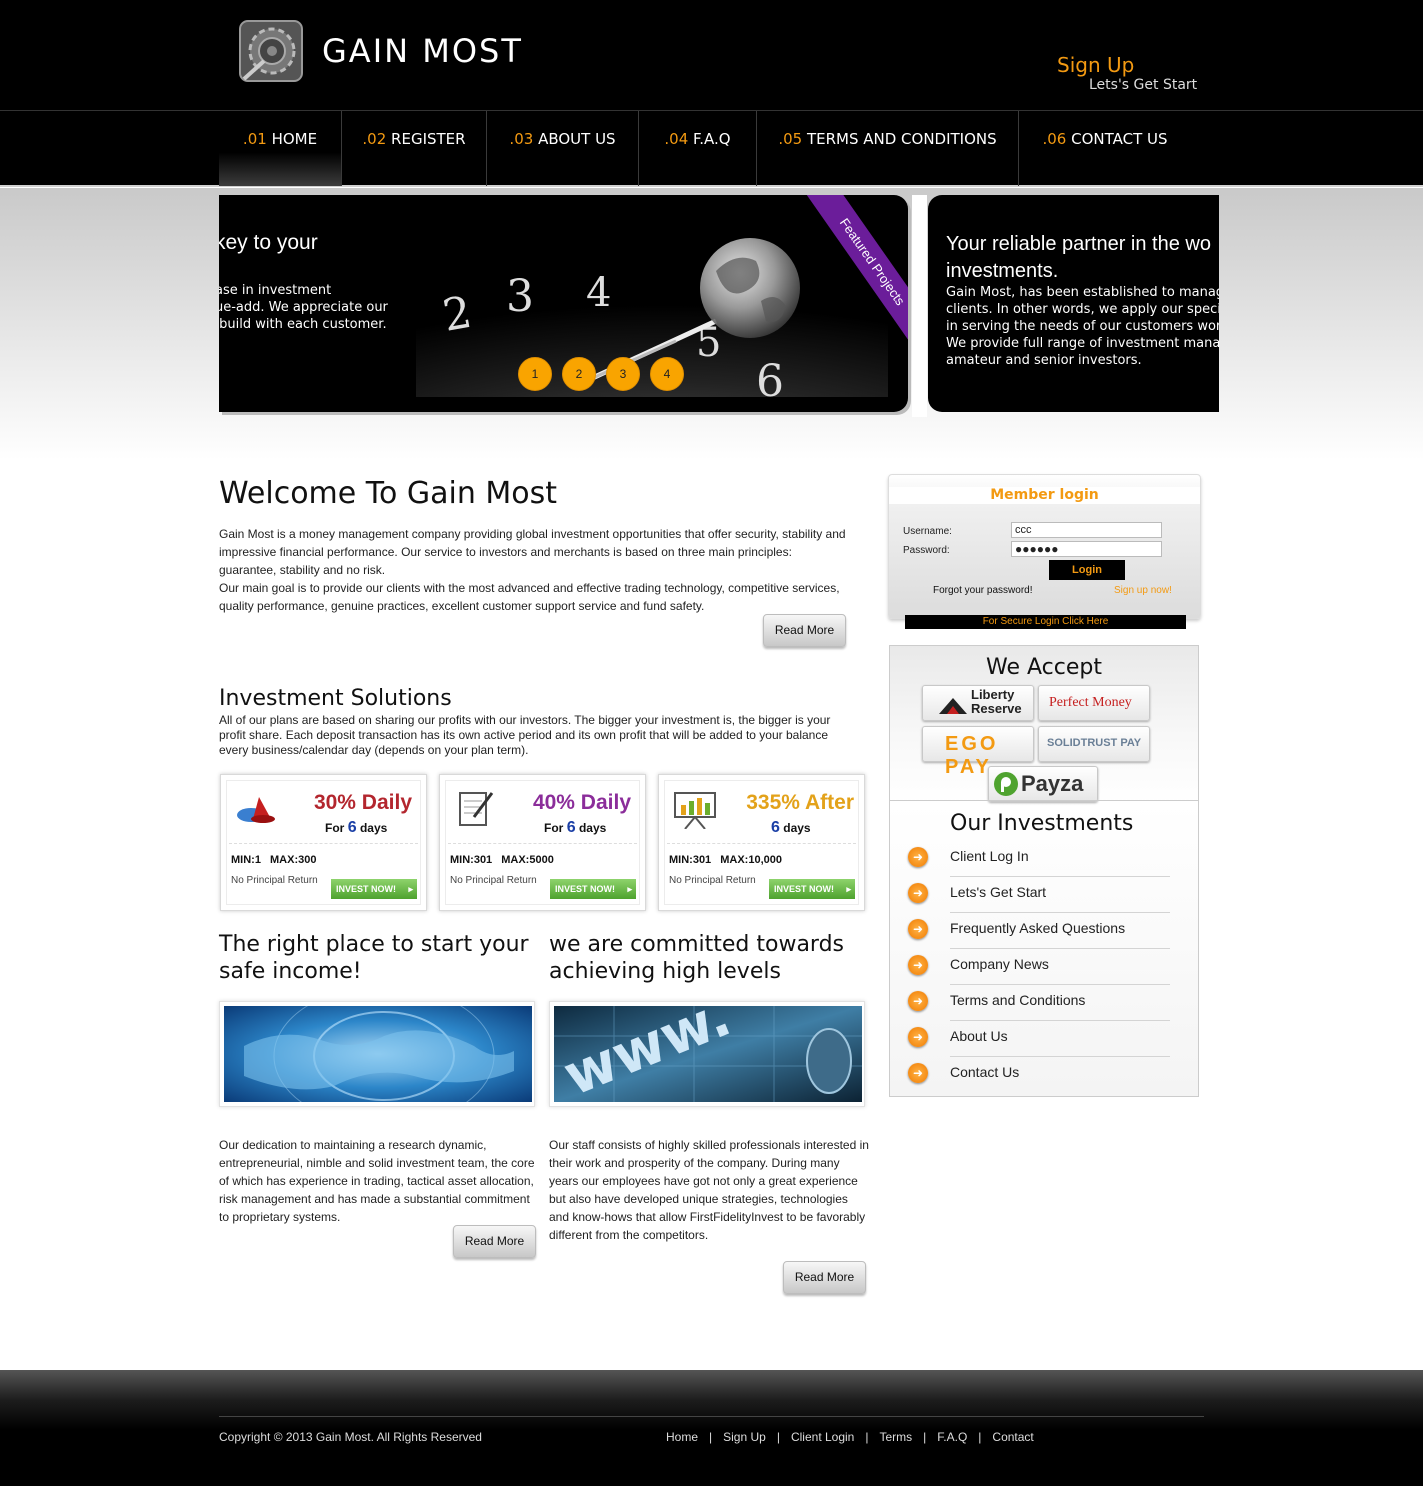 The image size is (1423, 1486). What do you see at coordinates (1012, 1437) in the screenshot?
I see `footer-link-contact: Contact` at bounding box center [1012, 1437].